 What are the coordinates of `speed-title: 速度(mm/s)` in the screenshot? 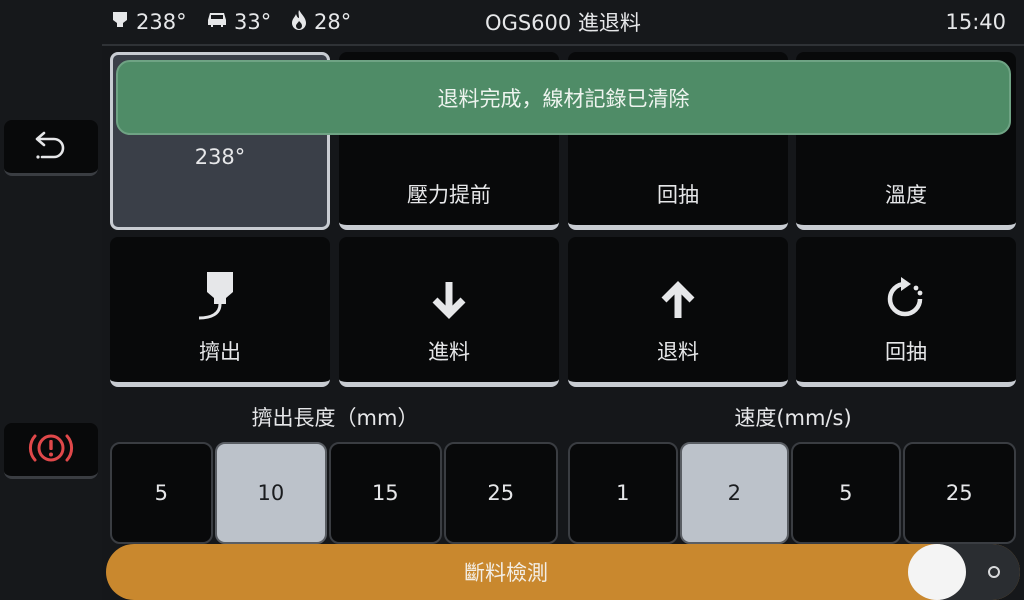 It's located at (793, 418).